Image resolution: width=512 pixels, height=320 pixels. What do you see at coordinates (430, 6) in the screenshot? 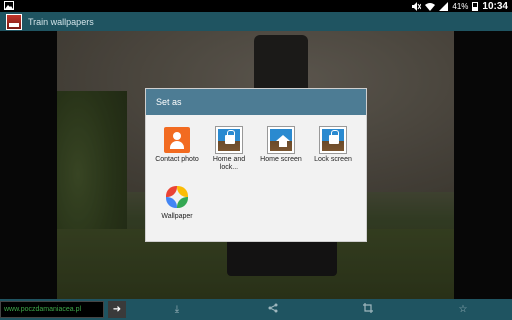
I see `wifi-icon` at bounding box center [430, 6].